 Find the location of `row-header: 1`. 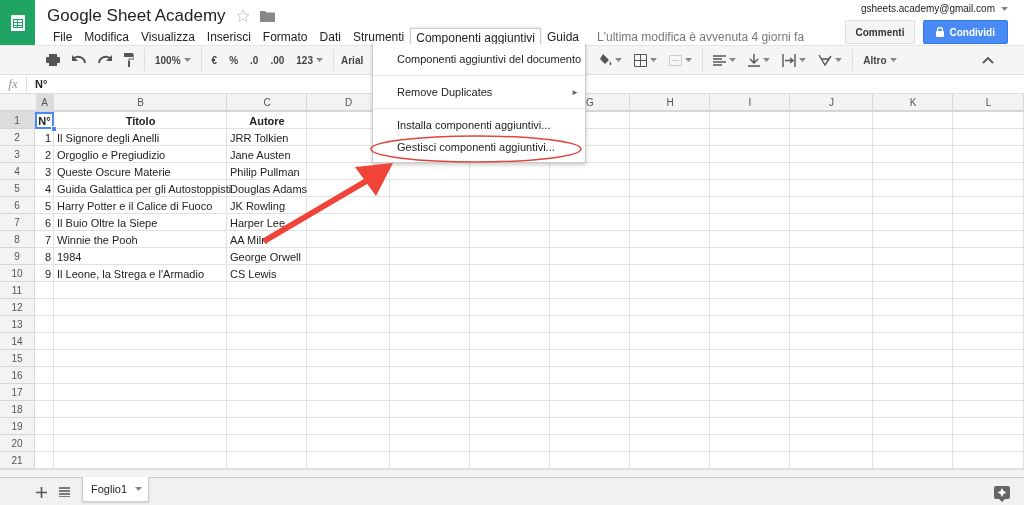

row-header: 1 is located at coordinates (17, 120).